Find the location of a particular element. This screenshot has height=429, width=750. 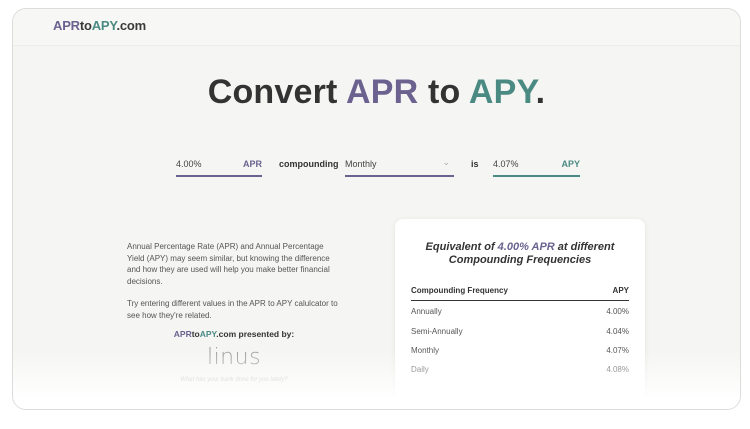

card-title-line2: Compounding Frequencies is located at coordinates (520, 259).